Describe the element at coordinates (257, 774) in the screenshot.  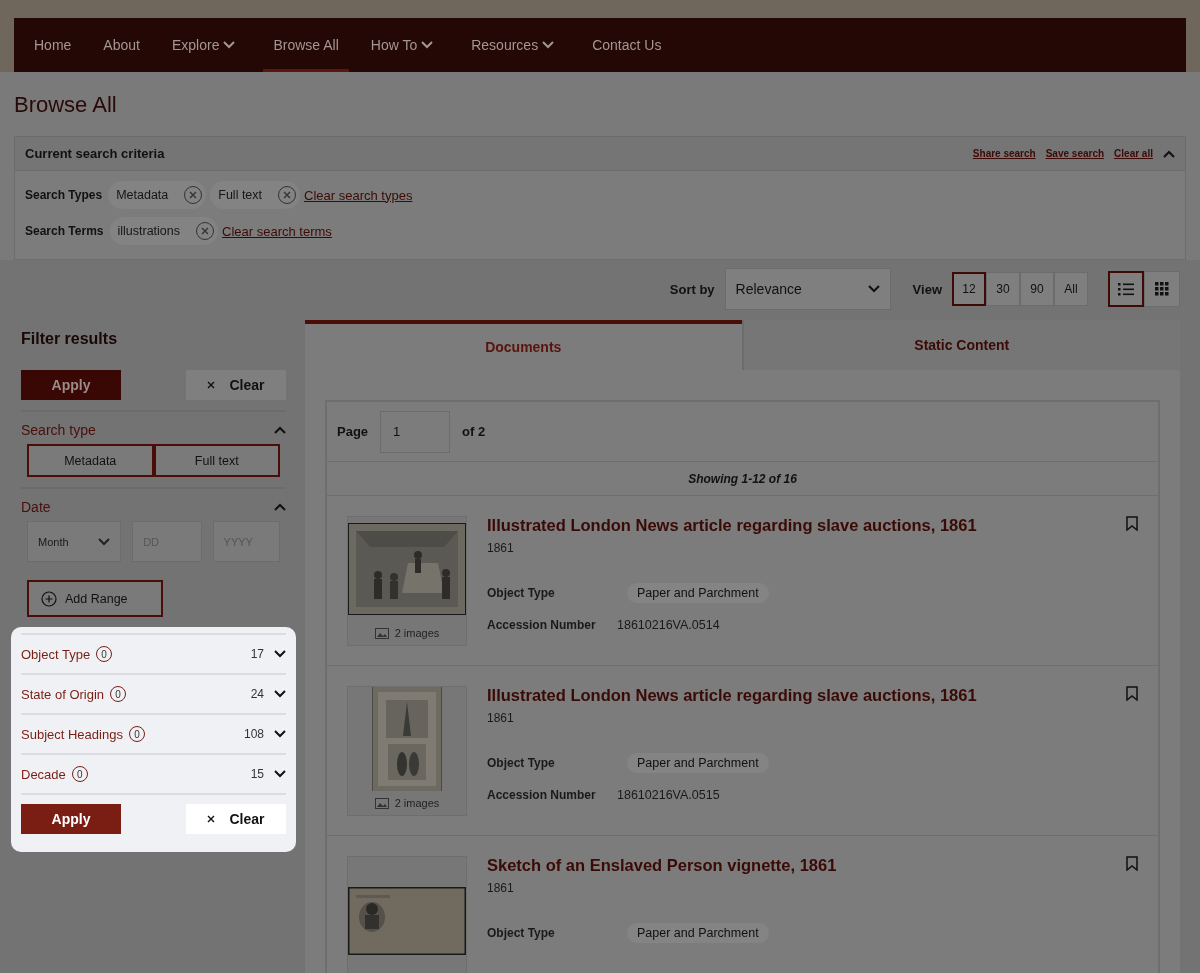
I see `facet-count: 15` at that location.